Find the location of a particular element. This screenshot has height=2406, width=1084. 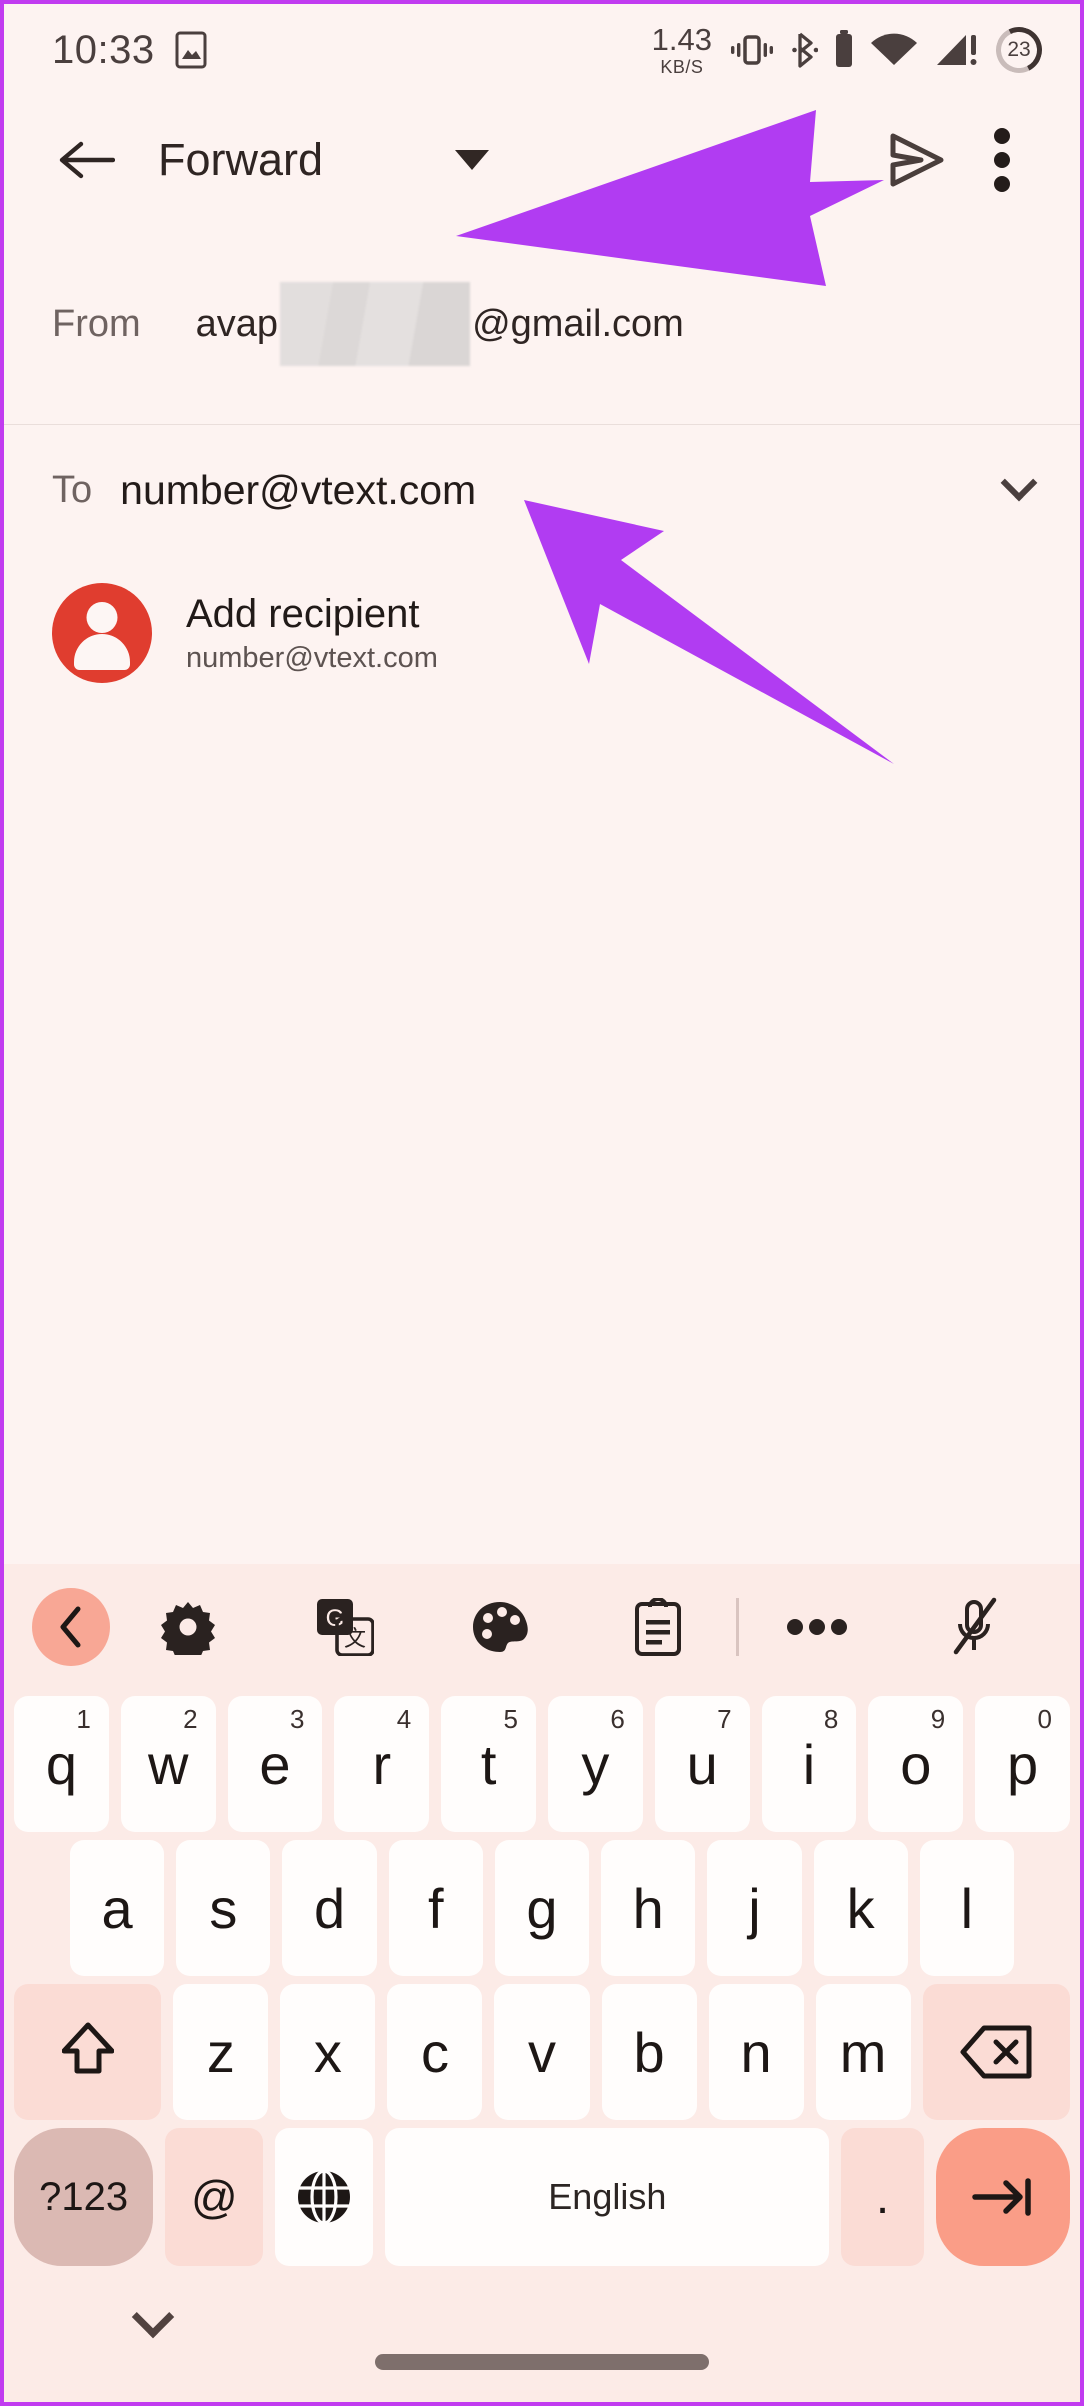

language-switch-key is located at coordinates (324, 2197).